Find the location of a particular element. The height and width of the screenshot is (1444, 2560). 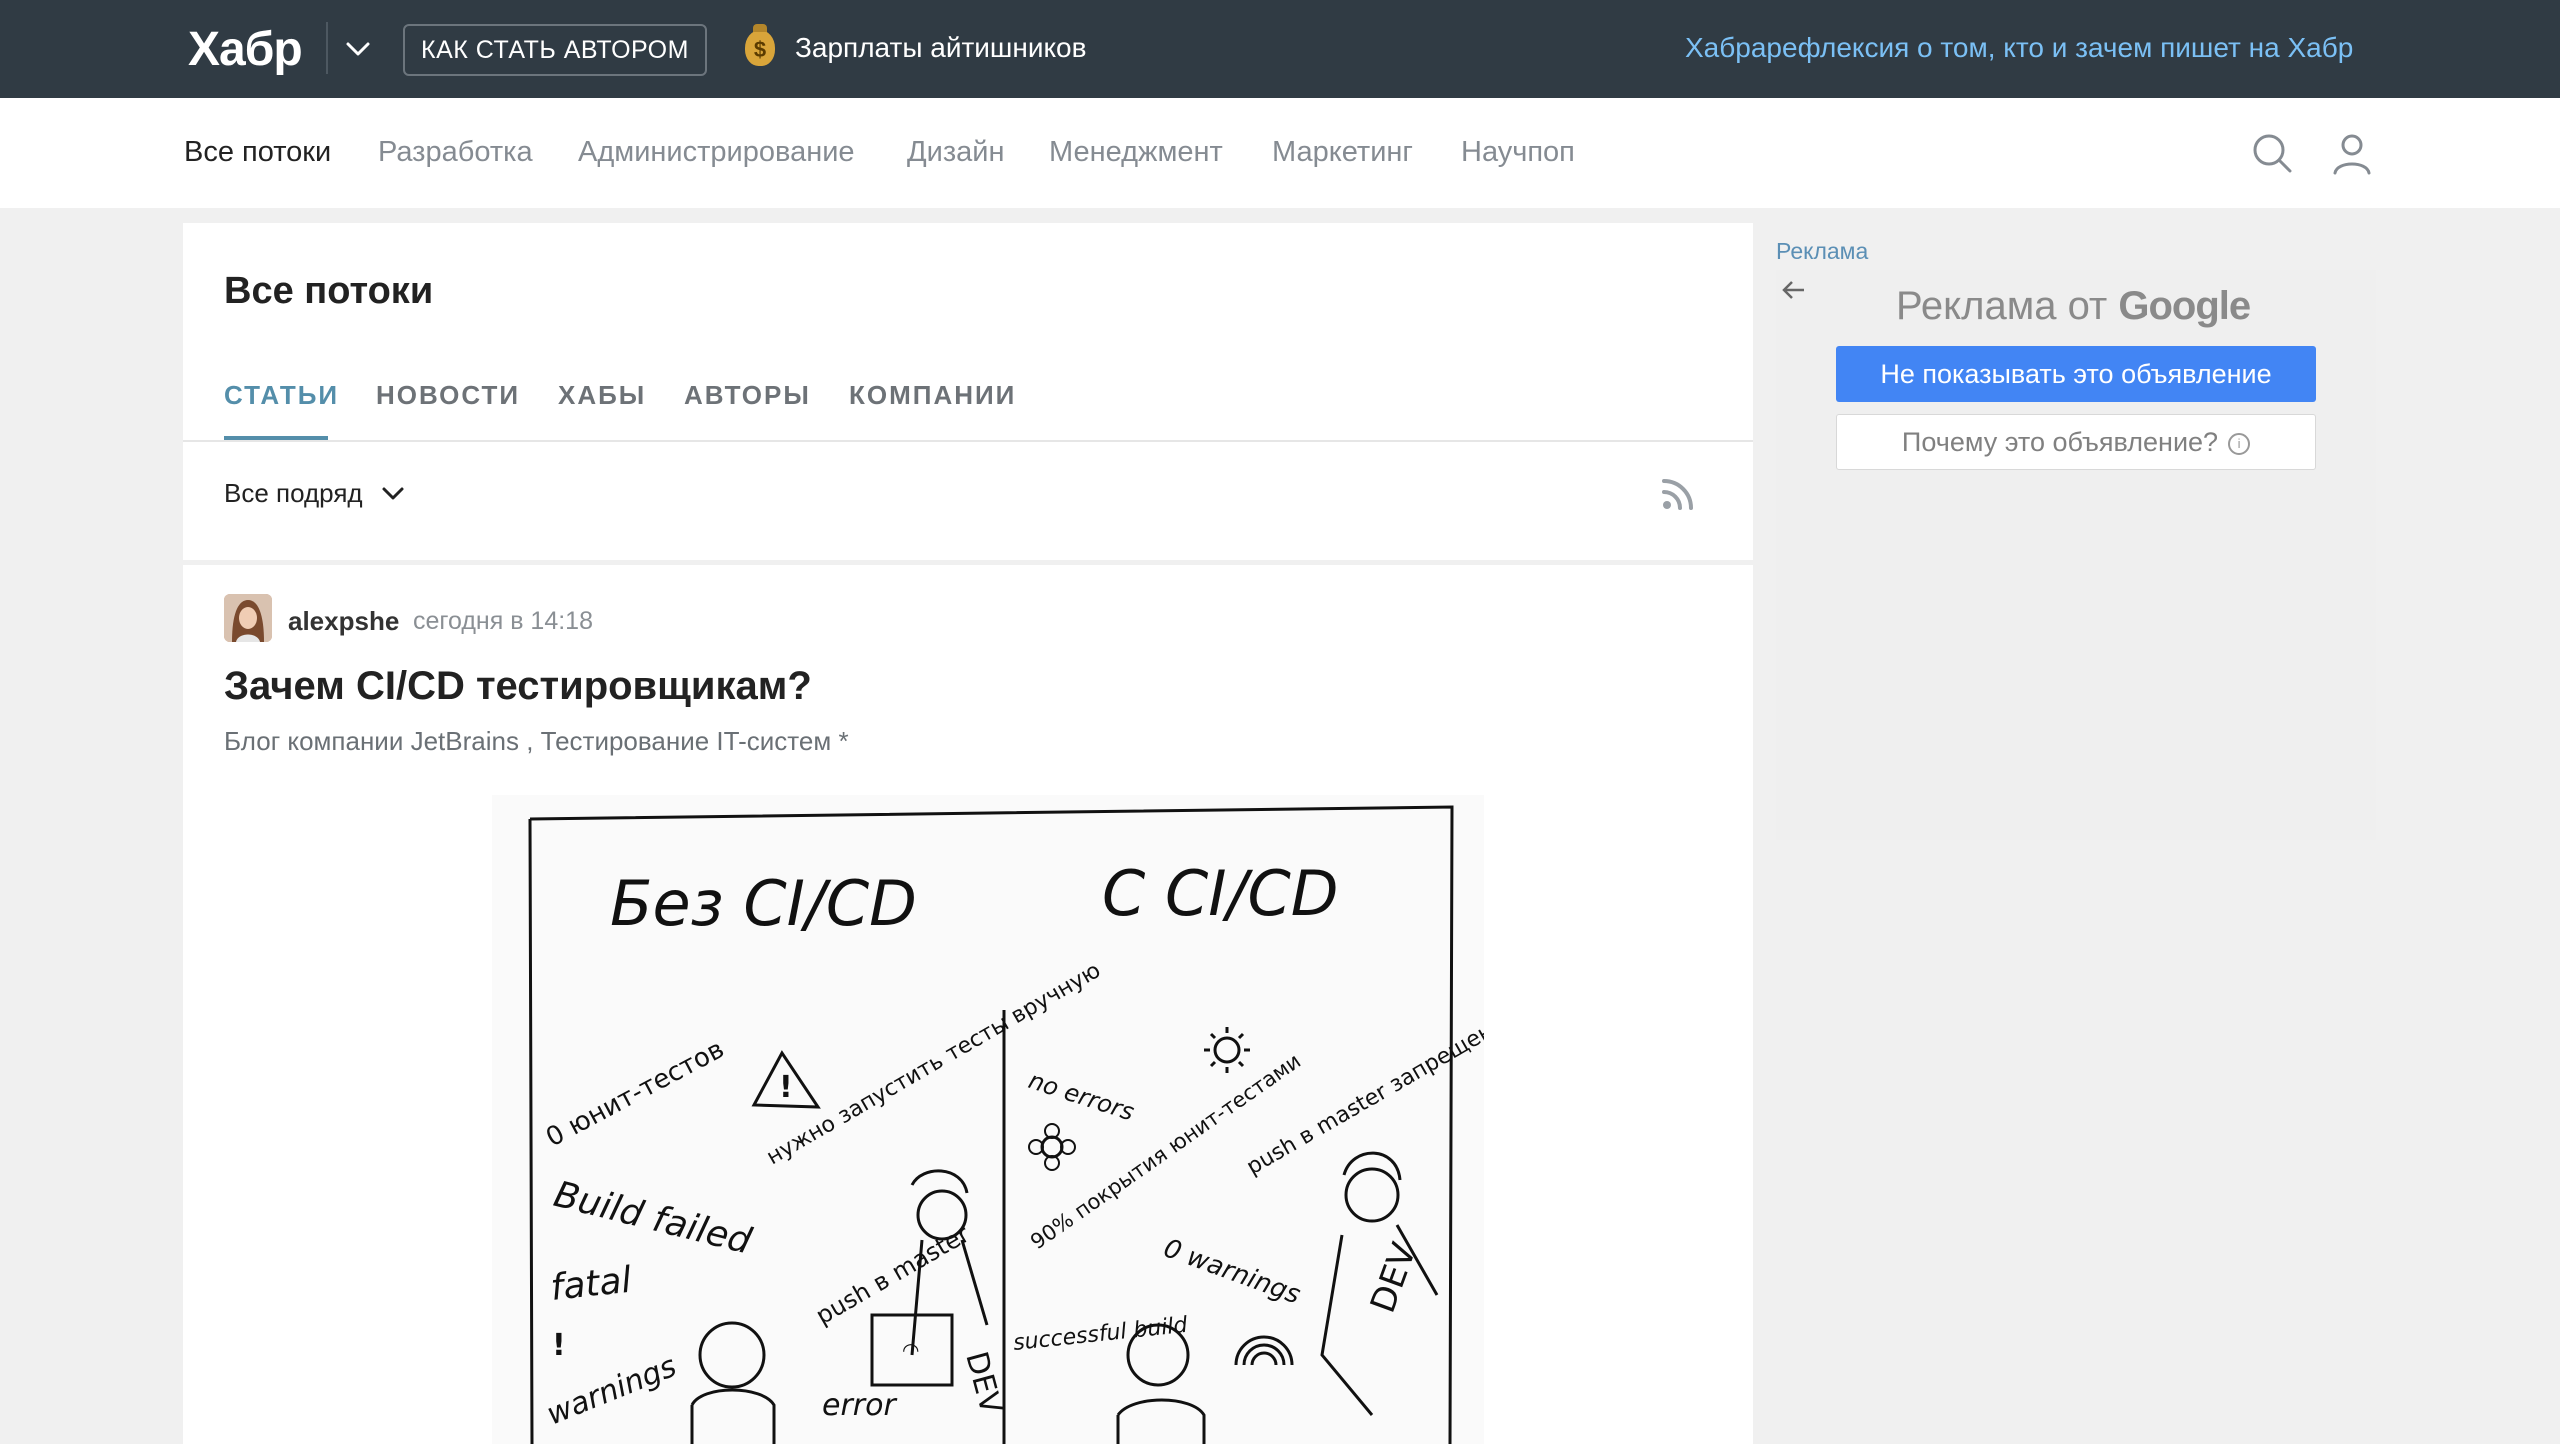

image-right-heading: С CI/CD is located at coordinates (1220, 893).